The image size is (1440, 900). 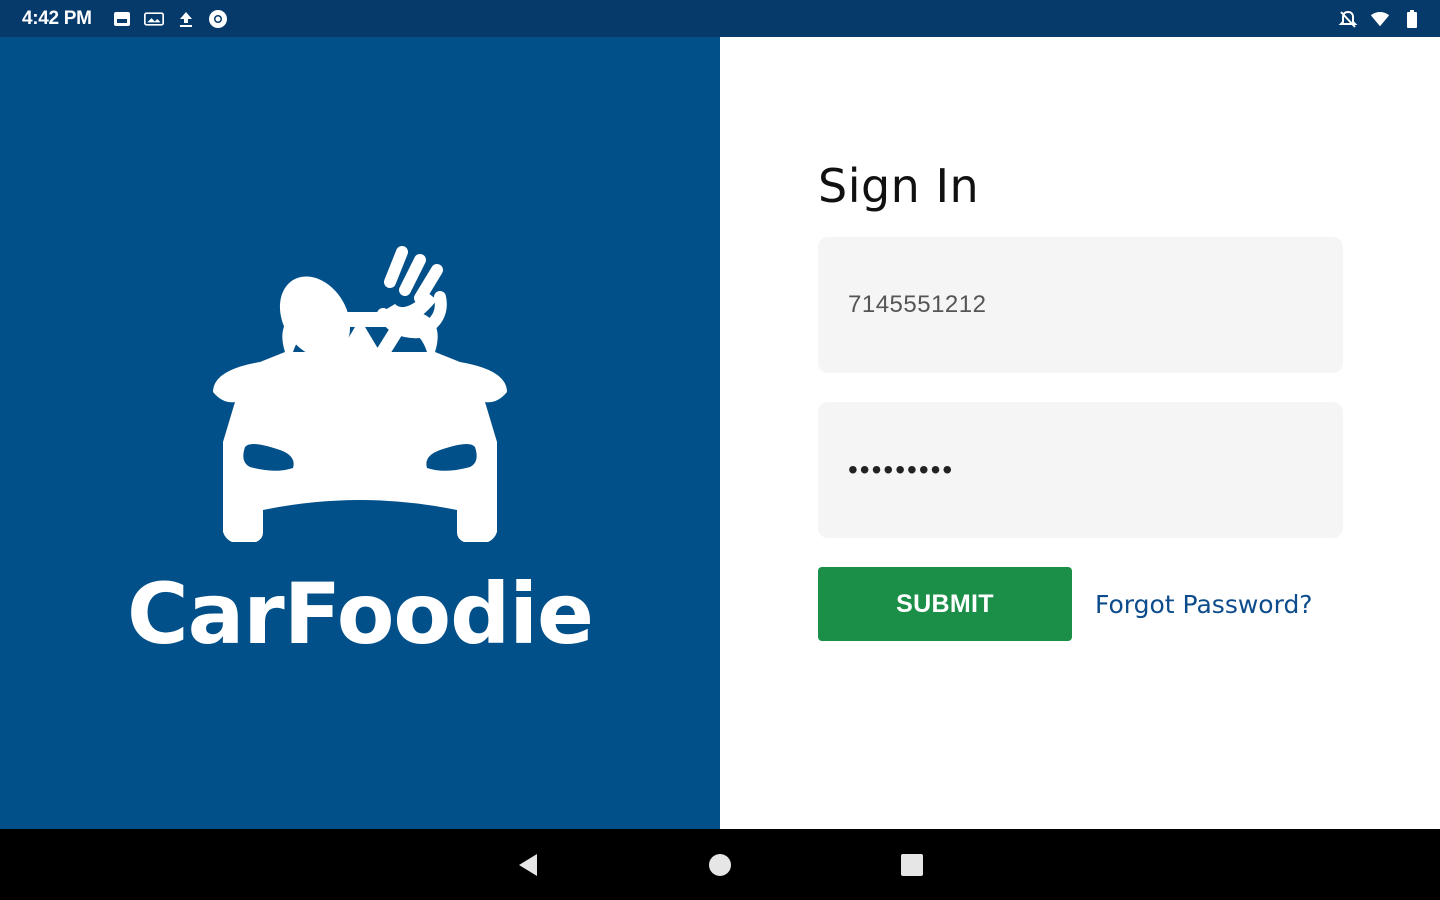 What do you see at coordinates (528, 865) in the screenshot?
I see `back-icon` at bounding box center [528, 865].